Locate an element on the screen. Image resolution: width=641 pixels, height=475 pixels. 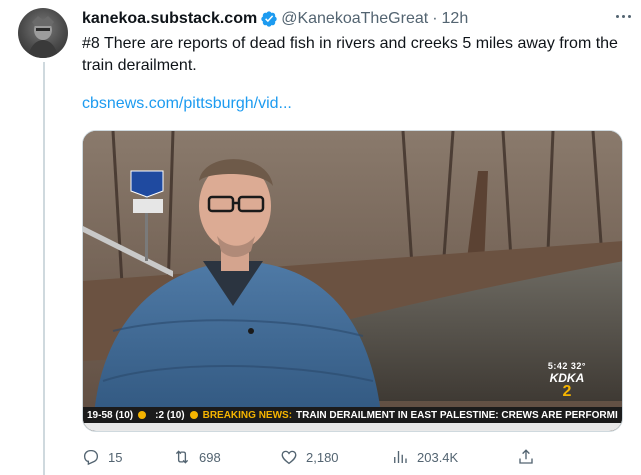
reply-button: 15 is located at coordinates (102, 457).